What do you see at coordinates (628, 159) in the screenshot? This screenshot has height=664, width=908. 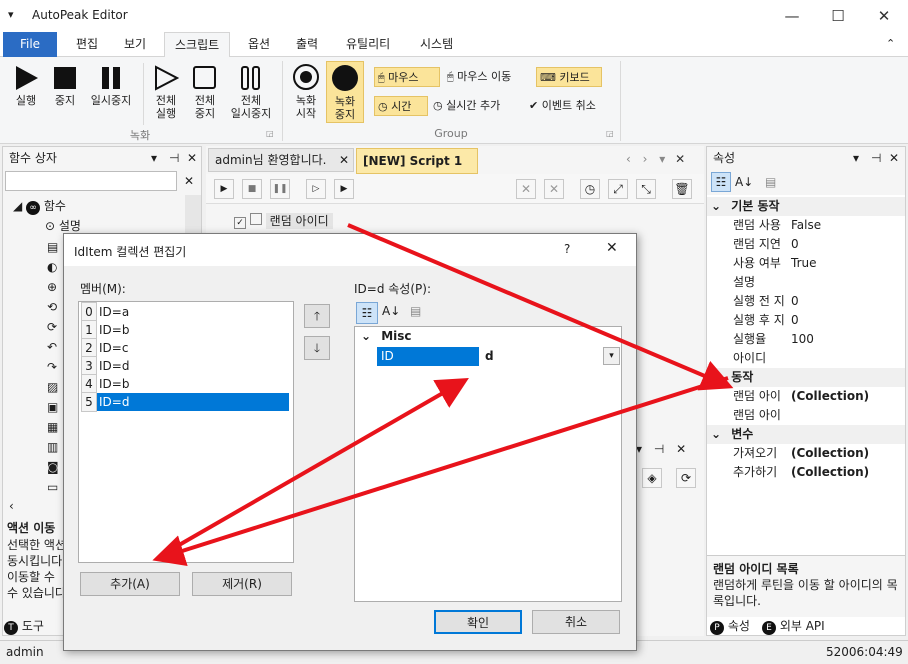 I see `tab-prev-icon: ‹` at bounding box center [628, 159].